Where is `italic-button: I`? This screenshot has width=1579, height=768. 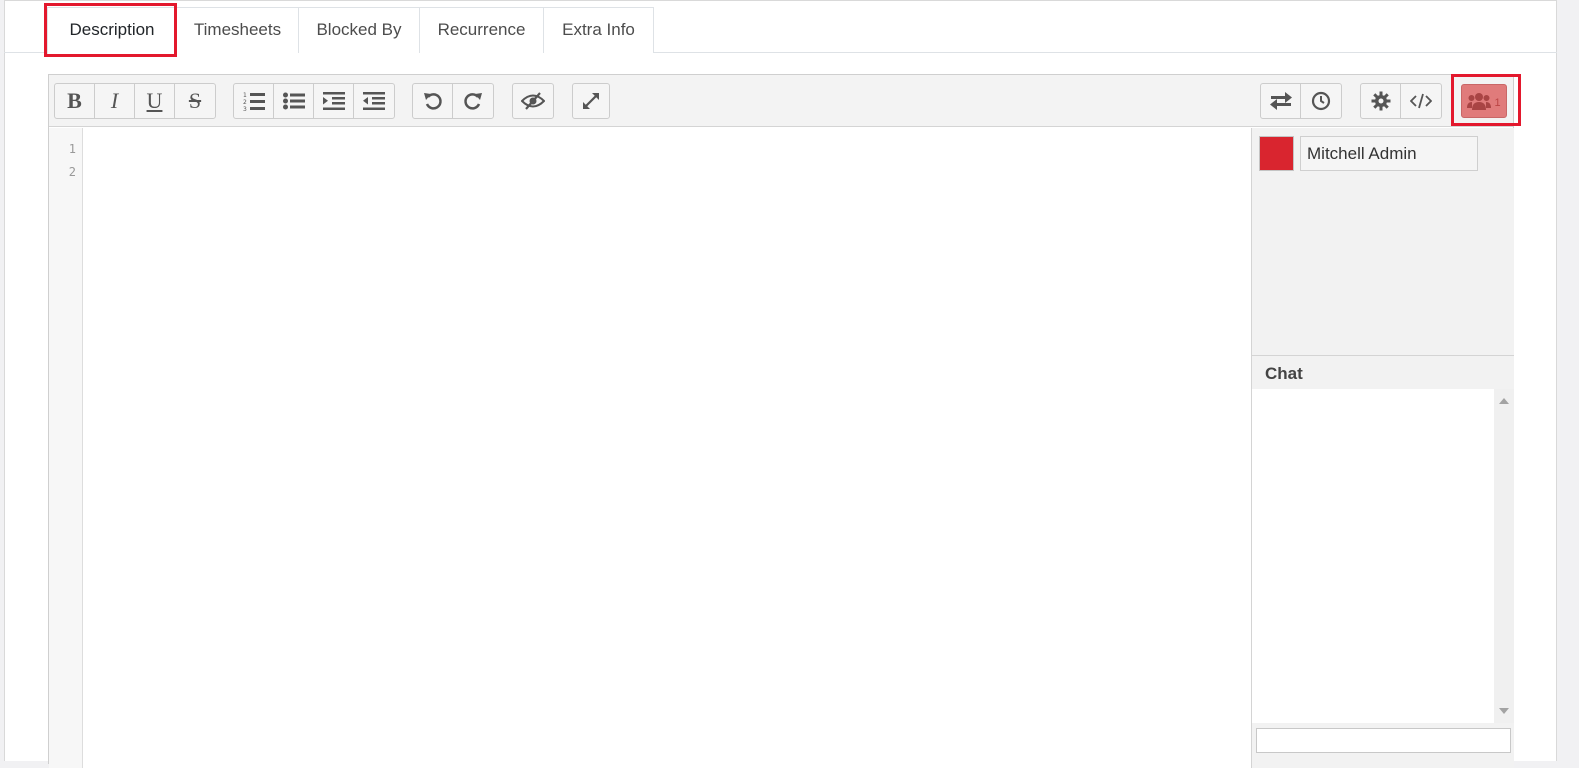
italic-button: I is located at coordinates (115, 101).